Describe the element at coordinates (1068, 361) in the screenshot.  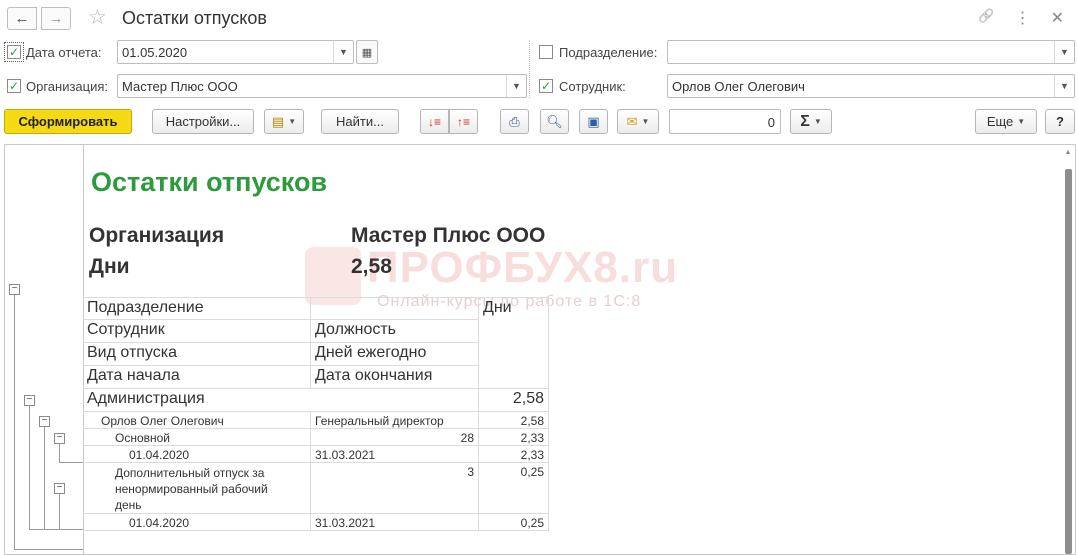
I see `scroll-thumb` at that location.